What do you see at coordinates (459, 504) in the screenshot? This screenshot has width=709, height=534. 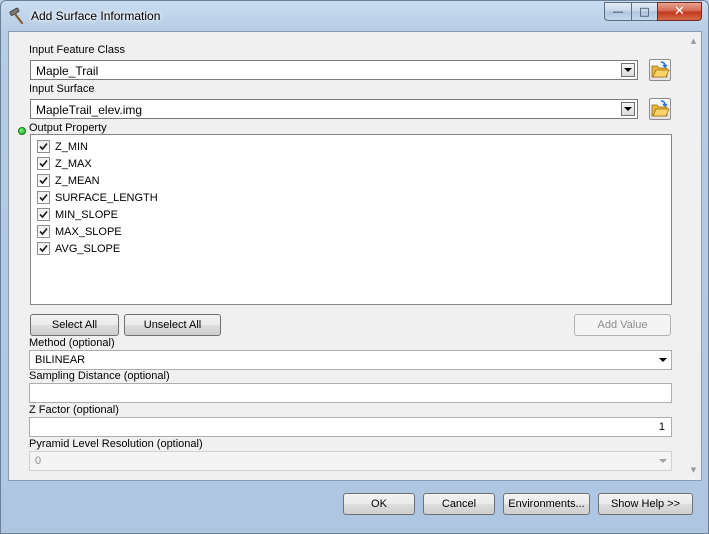 I see `cancel-button: Cancel` at bounding box center [459, 504].